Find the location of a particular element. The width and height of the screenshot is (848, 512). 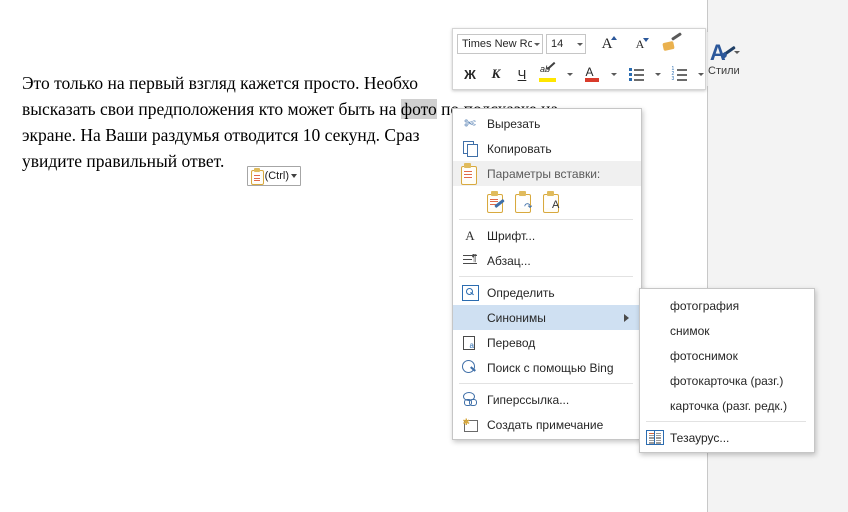

context-menu-item-cut: ✄ Вырезать is located at coordinates (547, 123).